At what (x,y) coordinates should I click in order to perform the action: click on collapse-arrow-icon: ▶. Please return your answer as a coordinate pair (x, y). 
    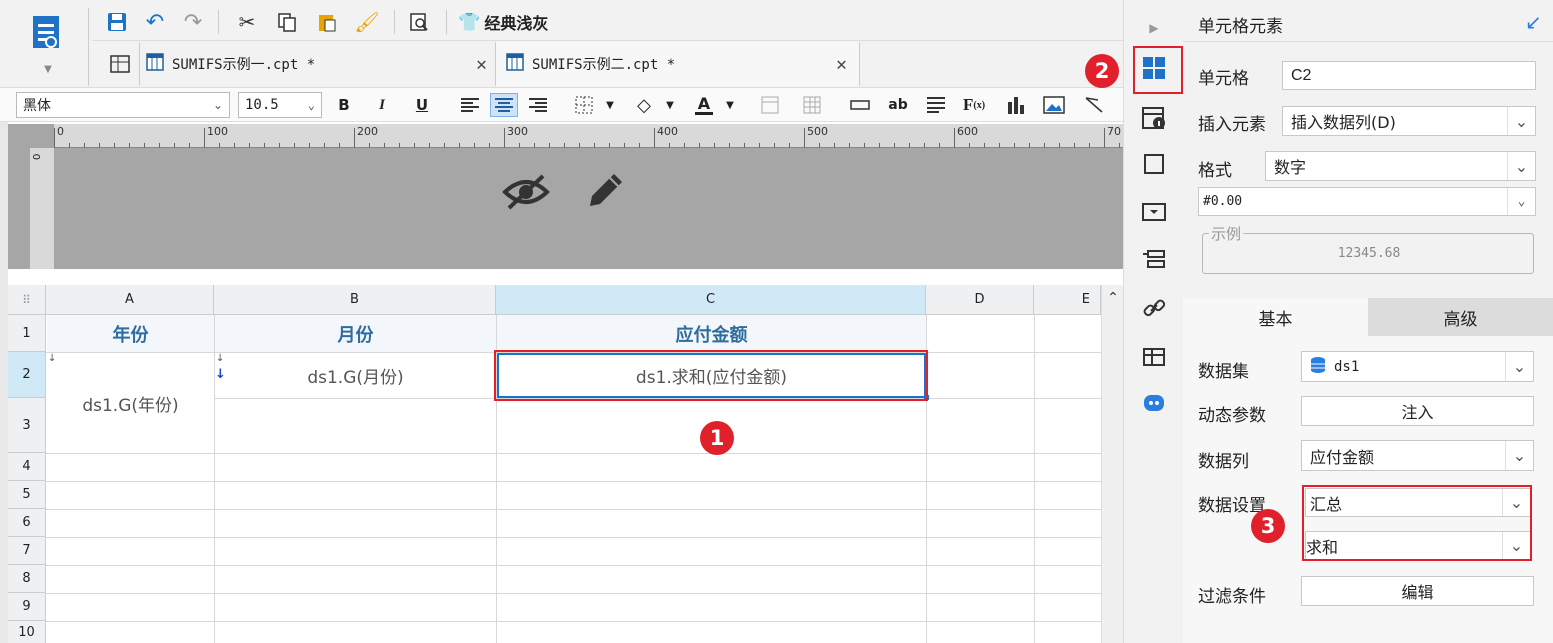
    Looking at the image, I should click on (1154, 28).